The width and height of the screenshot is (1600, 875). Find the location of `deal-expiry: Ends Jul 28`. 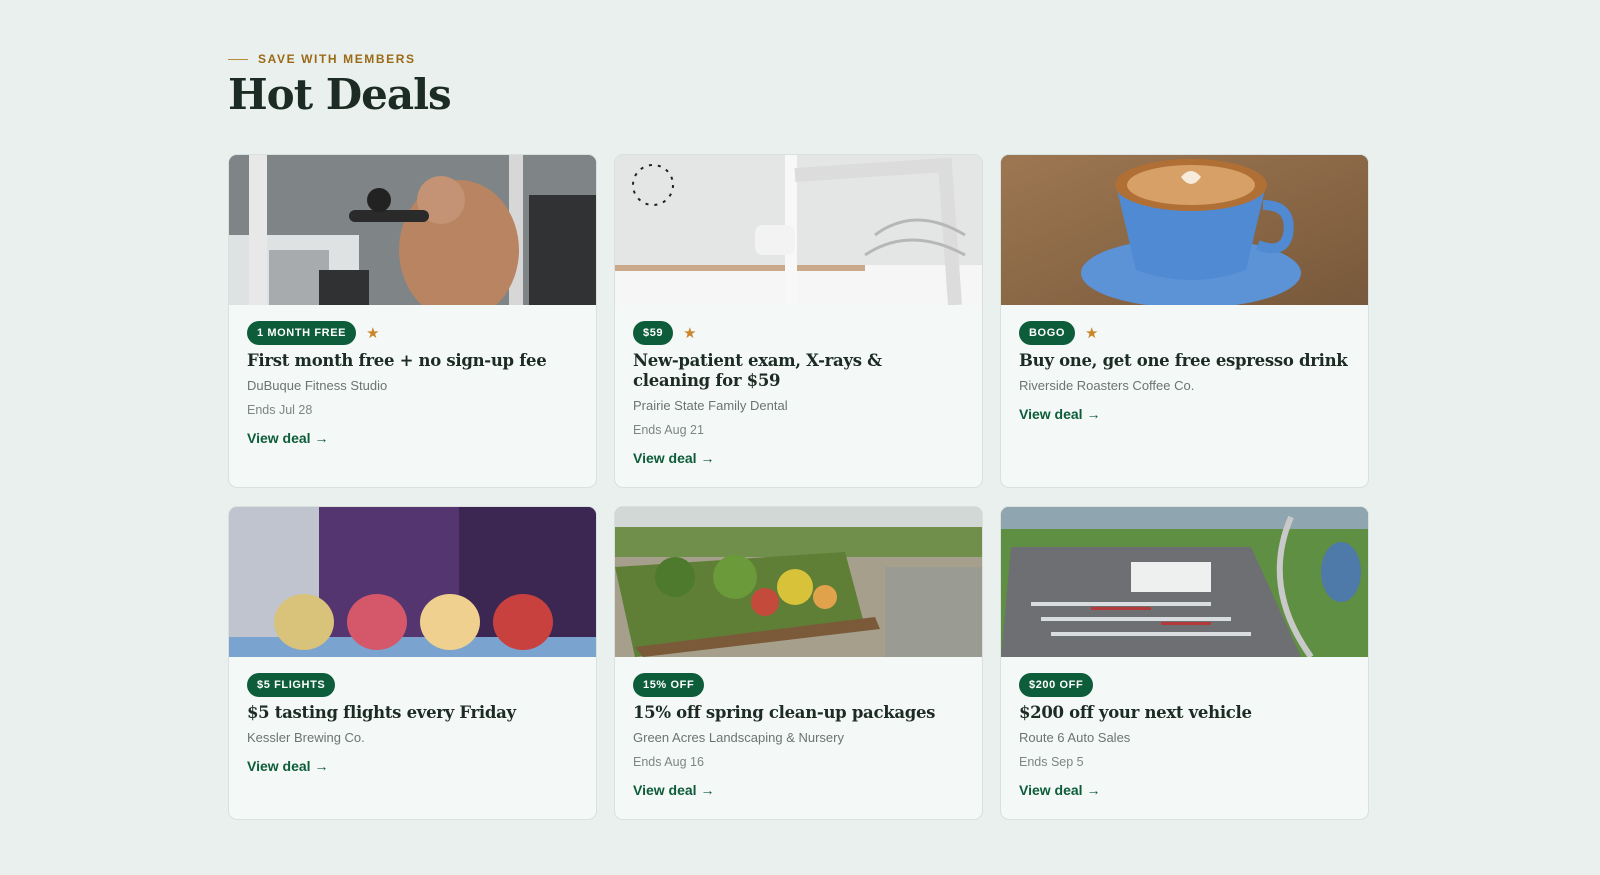

deal-expiry: Ends Jul 28 is located at coordinates (280, 410).